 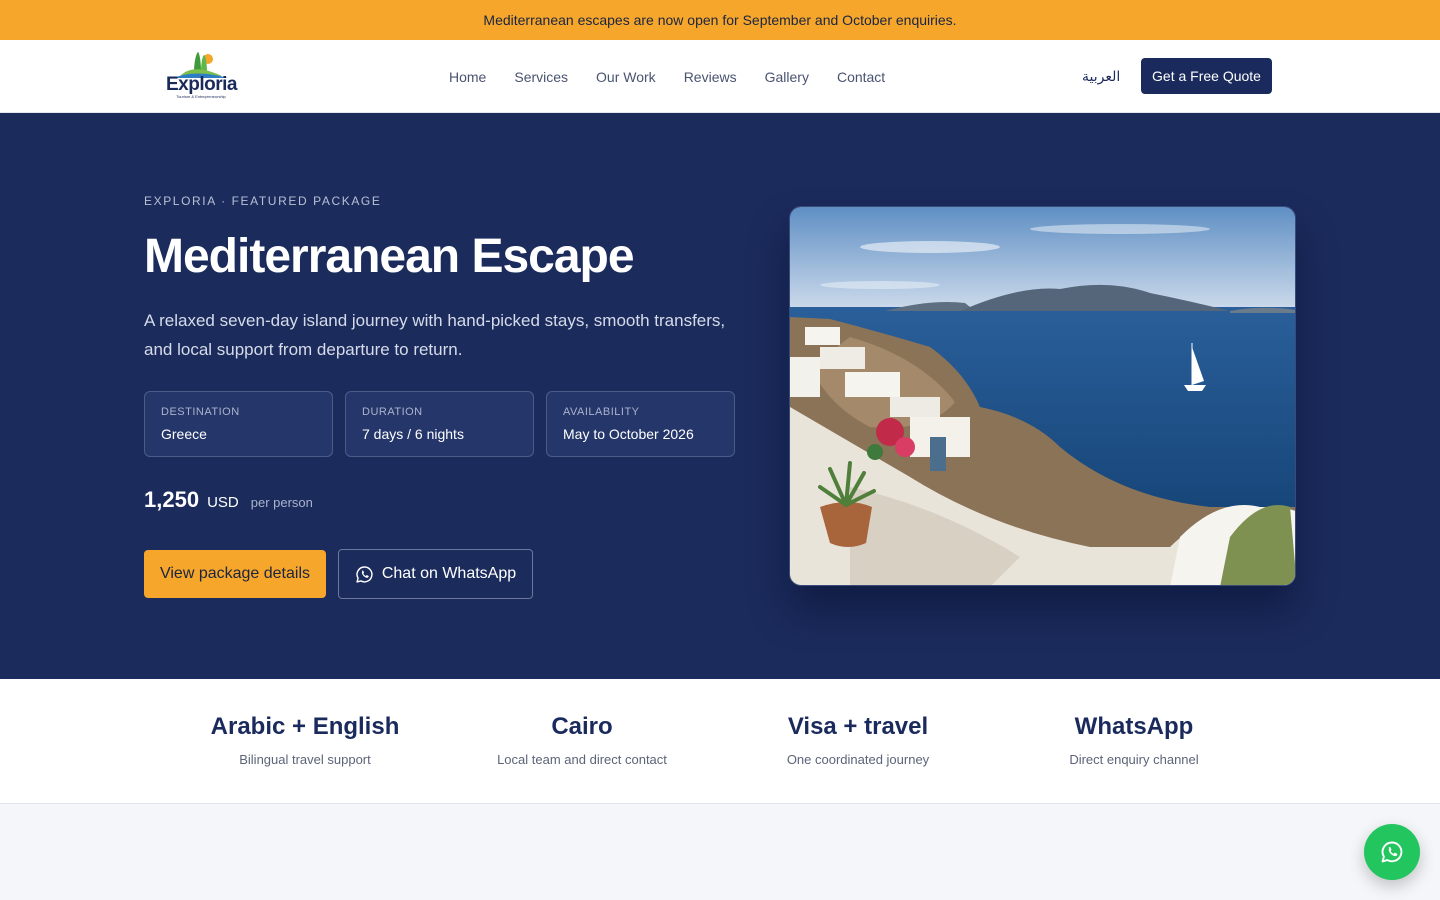 What do you see at coordinates (467, 77) in the screenshot?
I see `nav-home: Home` at bounding box center [467, 77].